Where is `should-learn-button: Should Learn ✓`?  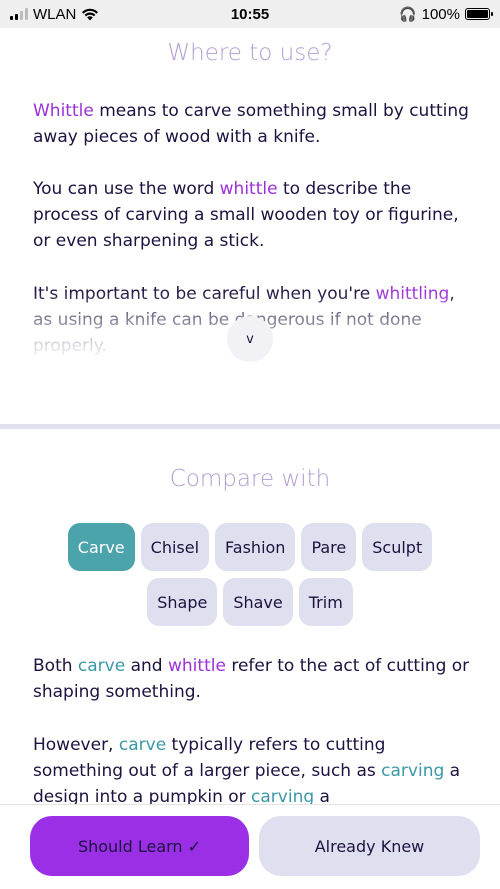 should-learn-button: Should Learn ✓ is located at coordinates (139, 846).